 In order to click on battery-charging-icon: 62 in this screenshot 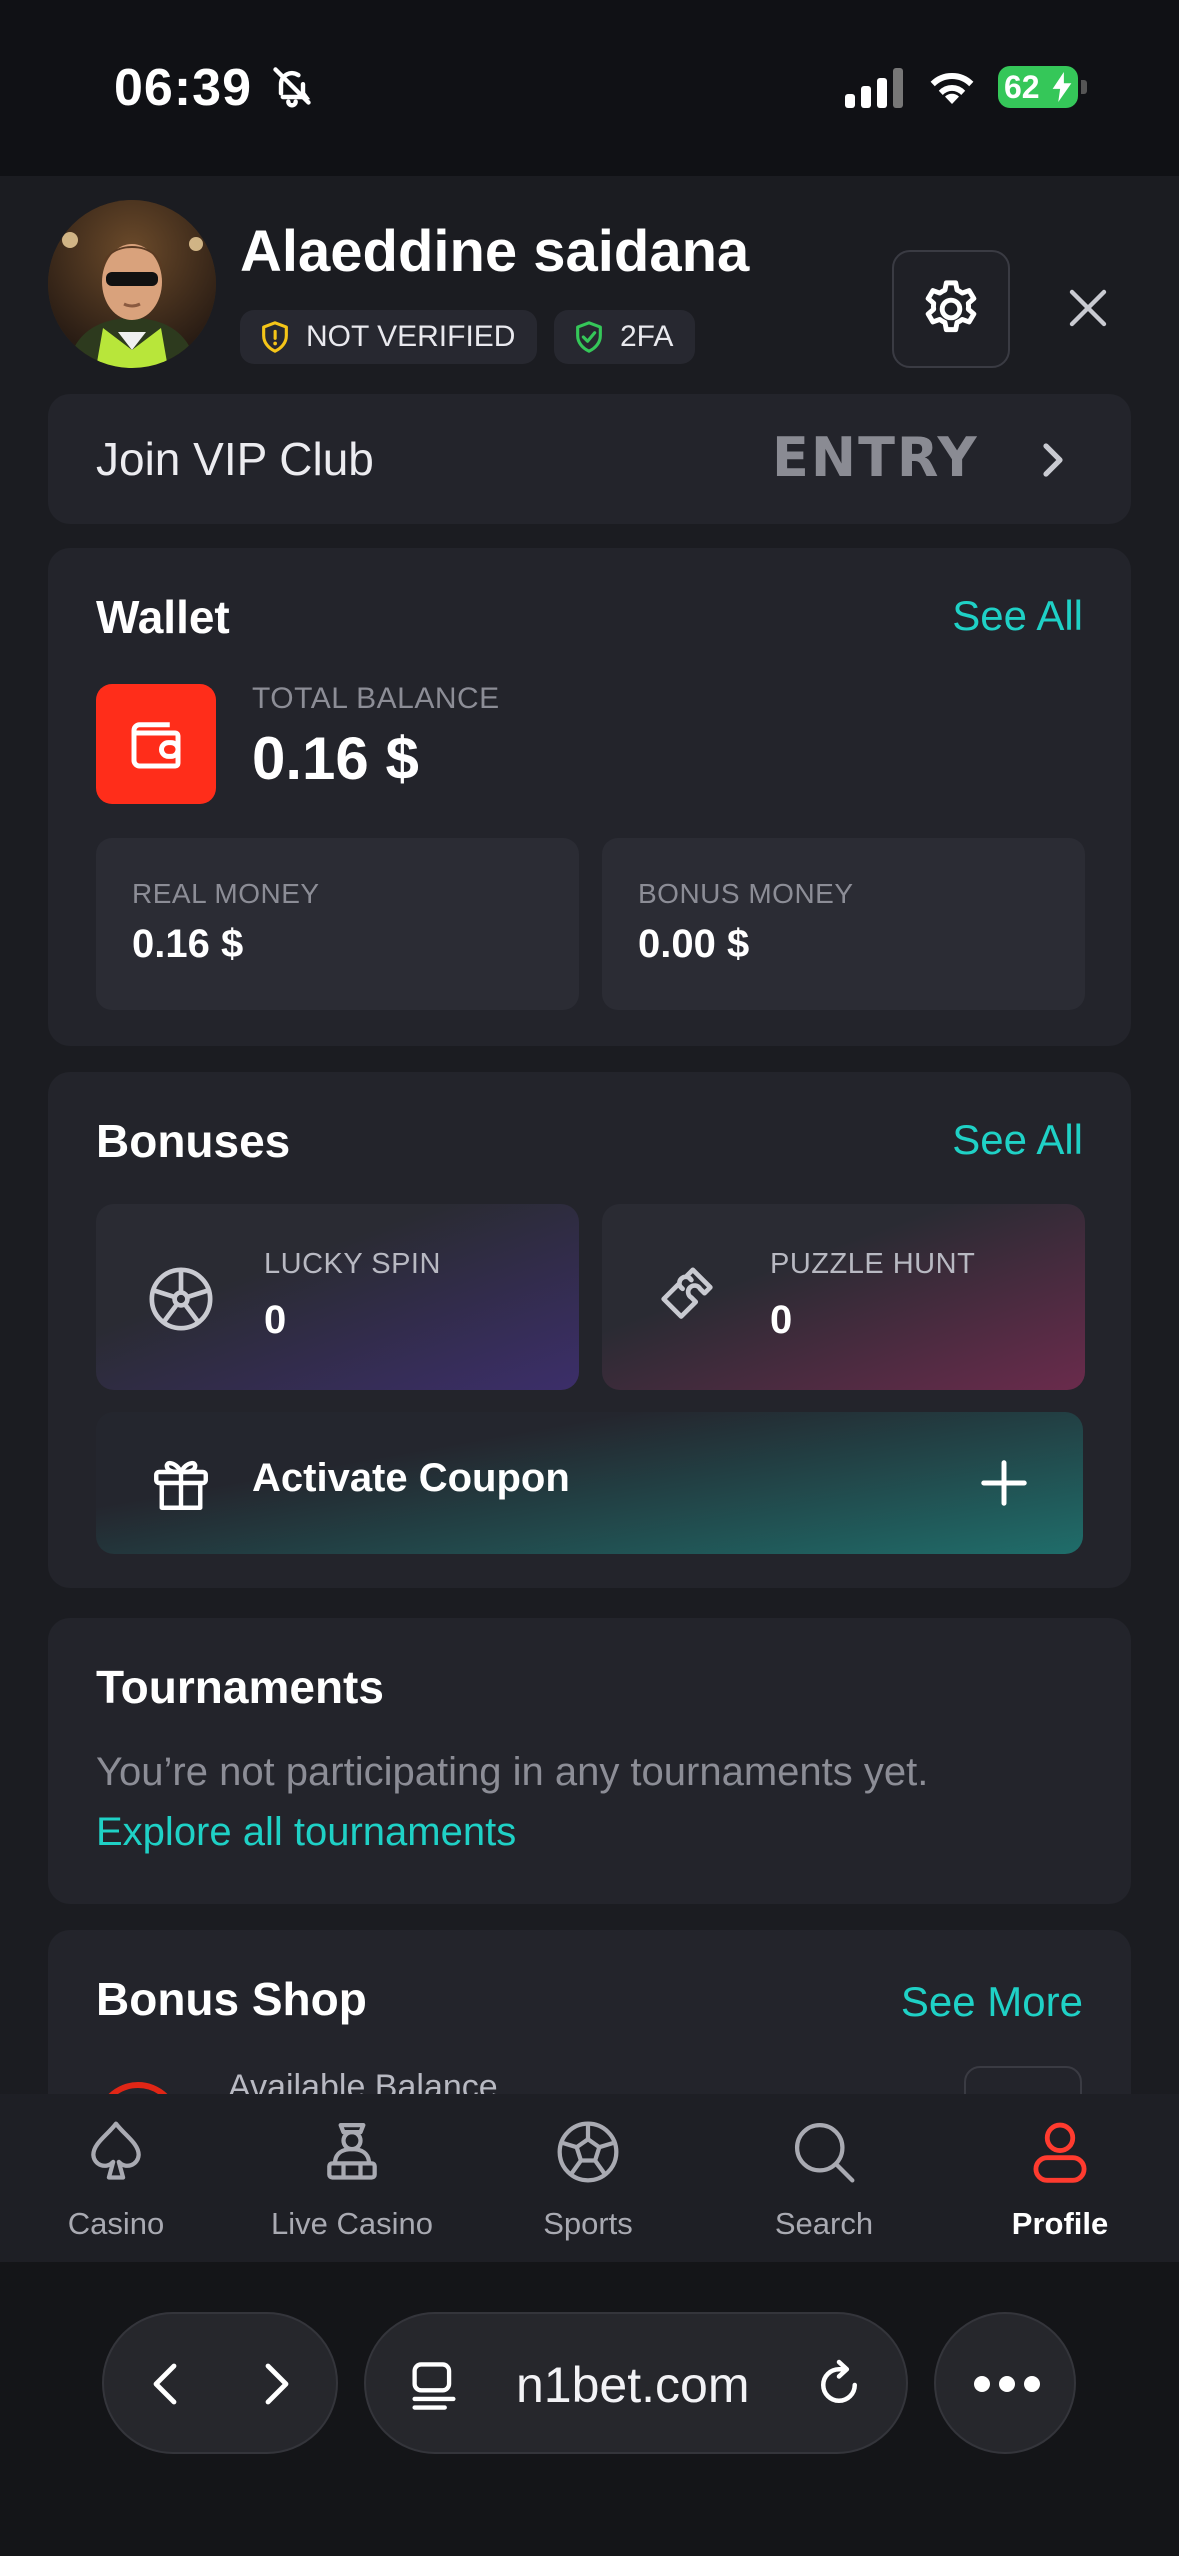, I will do `click(1038, 87)`.